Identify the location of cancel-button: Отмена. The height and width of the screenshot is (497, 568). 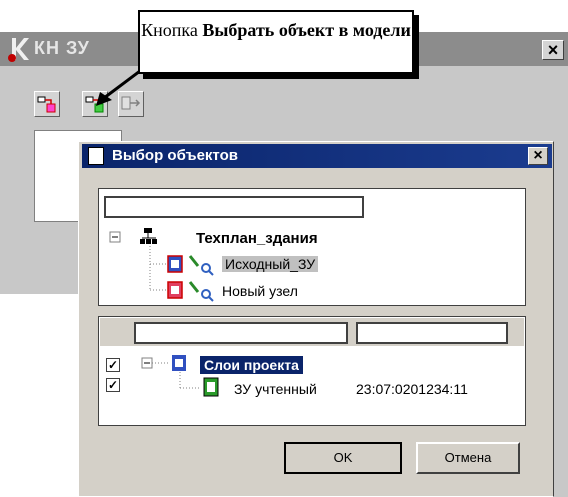
(468, 458).